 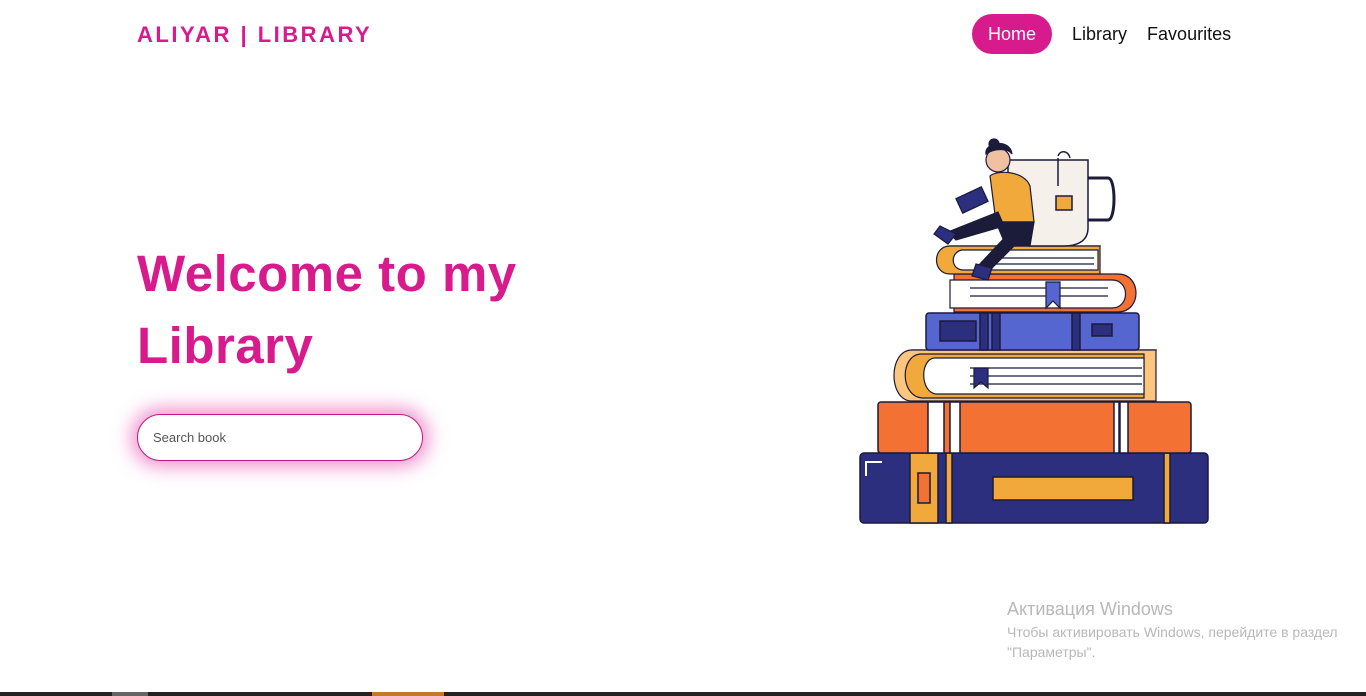 I want to click on stack-of-books-reader-illustration, so click(x=1034, y=331).